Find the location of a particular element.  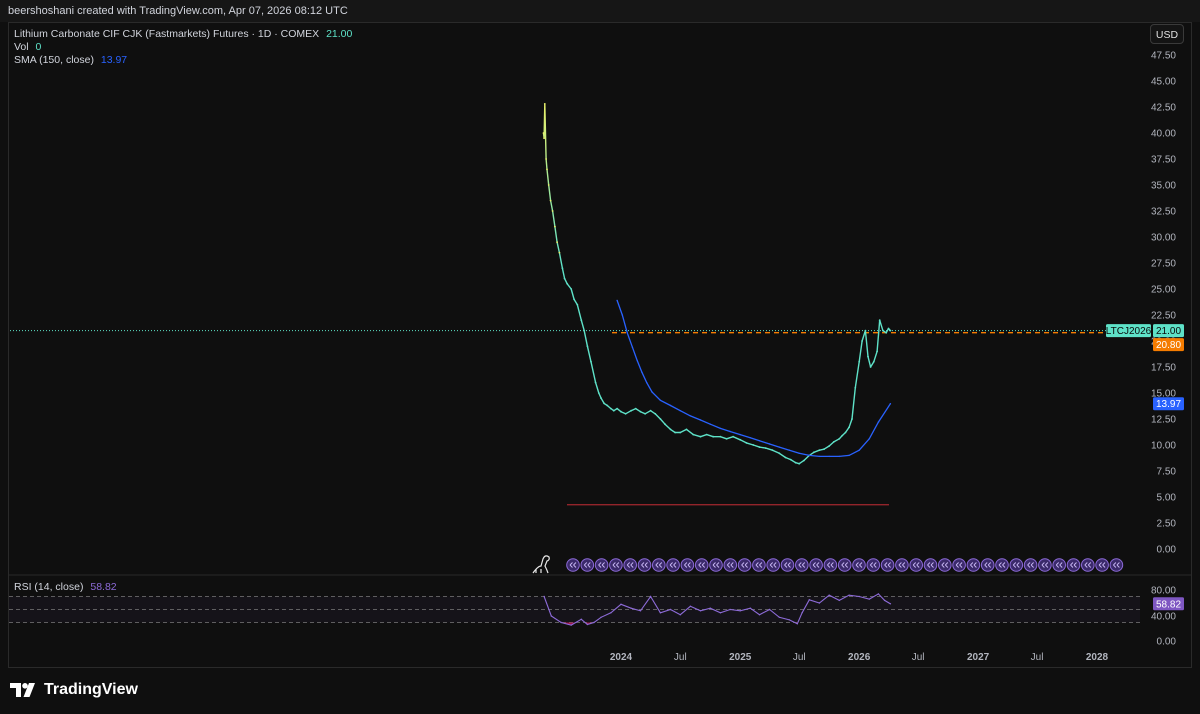

price-axis-tick: 27.50 is located at coordinates (1163, 264).